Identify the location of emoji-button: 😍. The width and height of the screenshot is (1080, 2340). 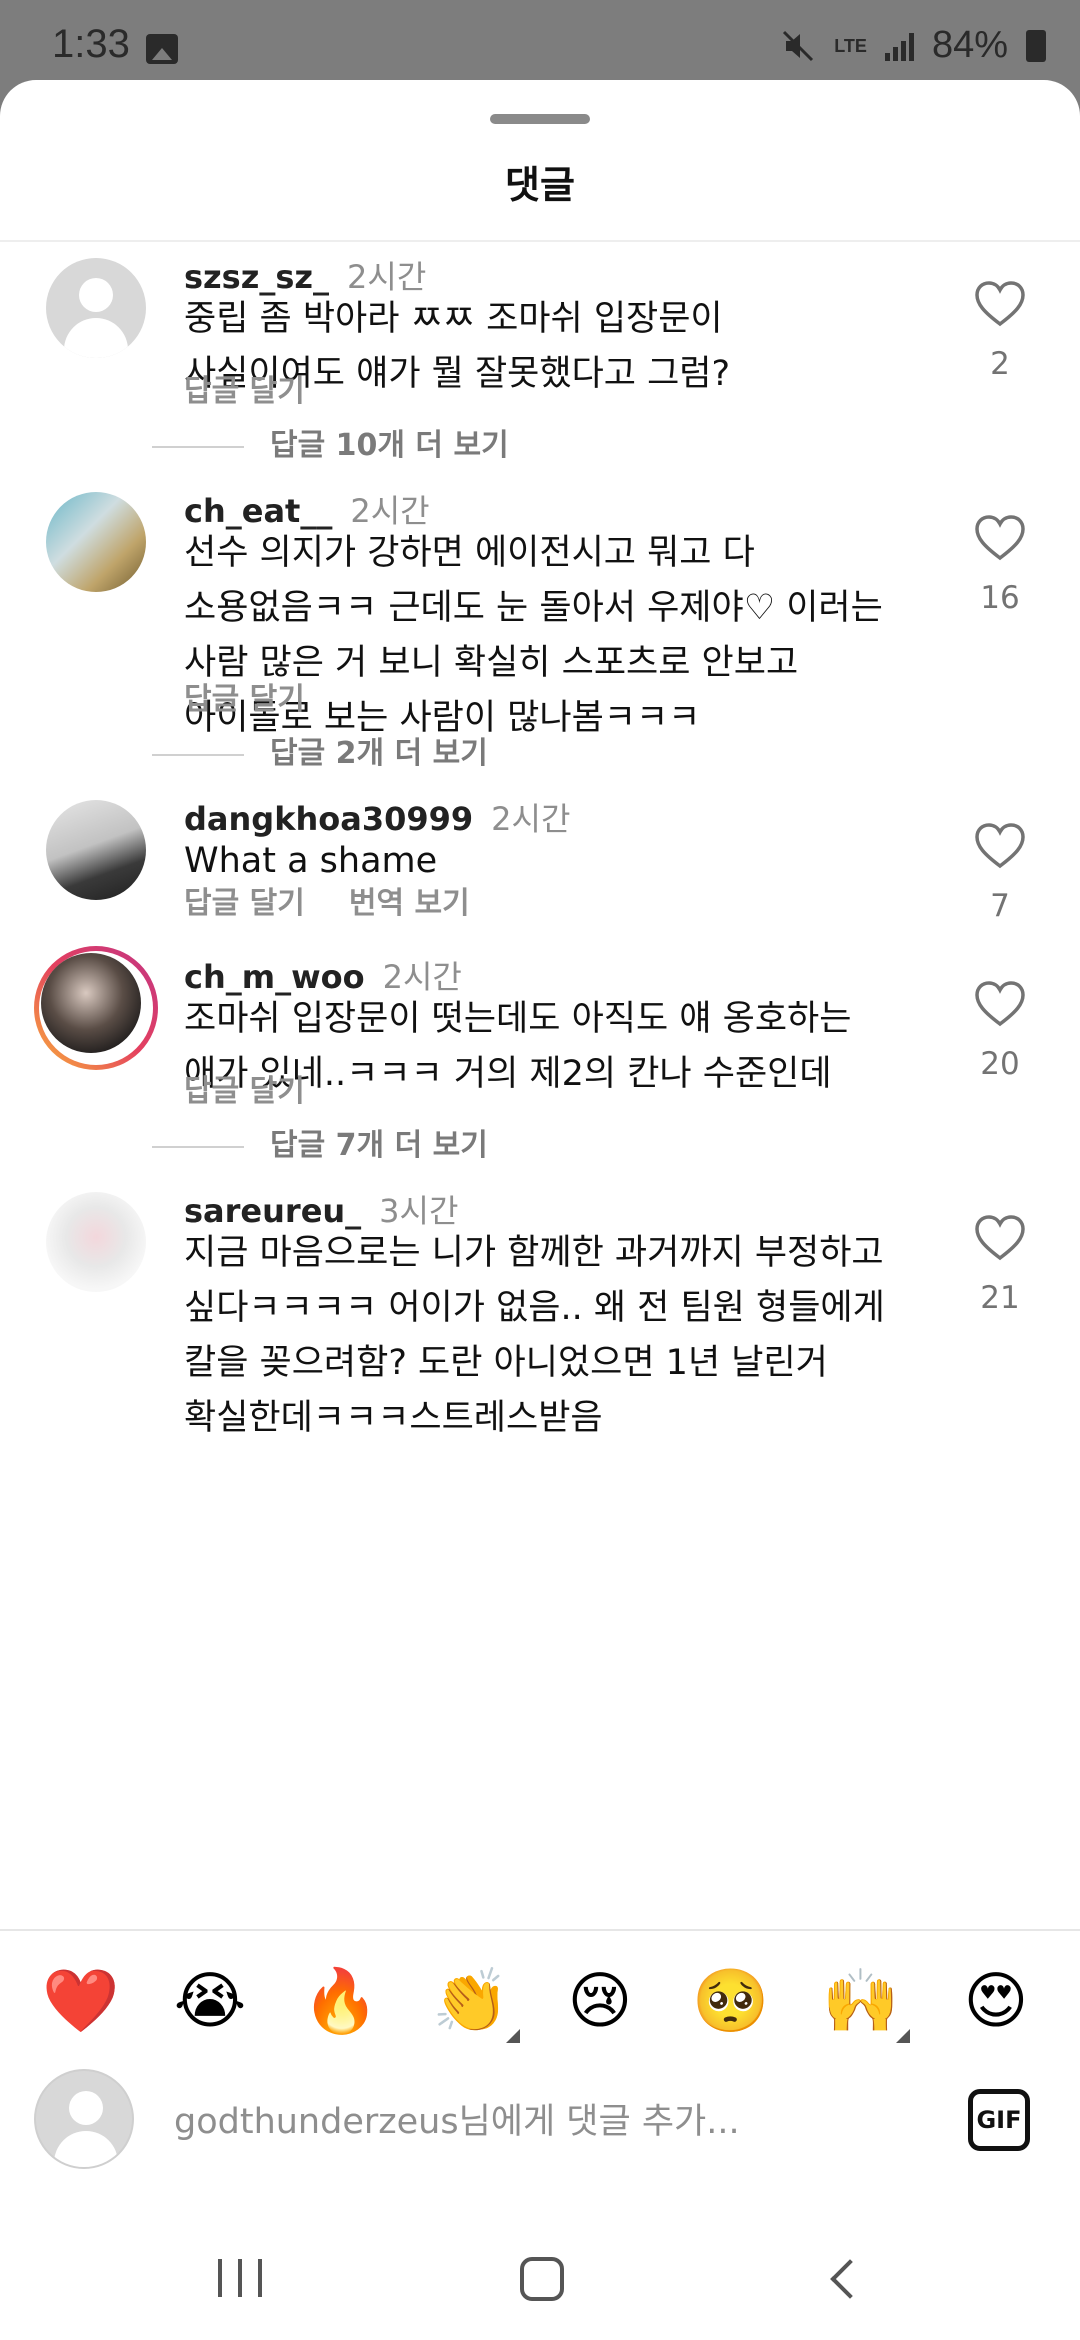
(996, 2001).